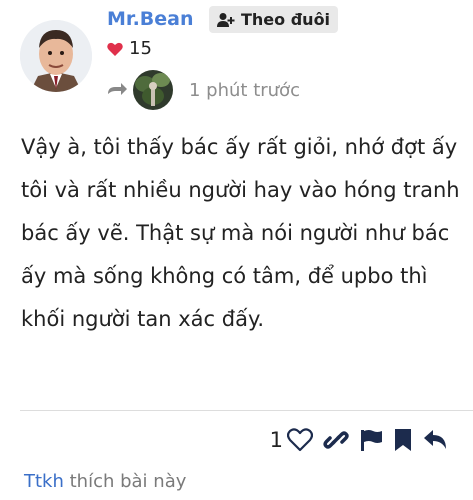  I want to click on likes-footer: Ttkh thích bài này, so click(105, 481).